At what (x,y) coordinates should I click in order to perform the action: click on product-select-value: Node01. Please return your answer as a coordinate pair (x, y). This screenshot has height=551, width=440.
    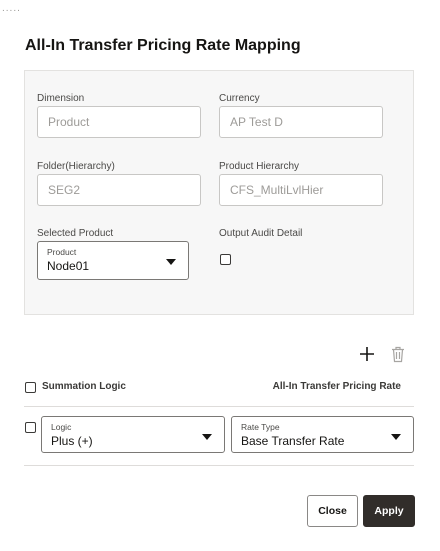
    Looking at the image, I should click on (68, 266).